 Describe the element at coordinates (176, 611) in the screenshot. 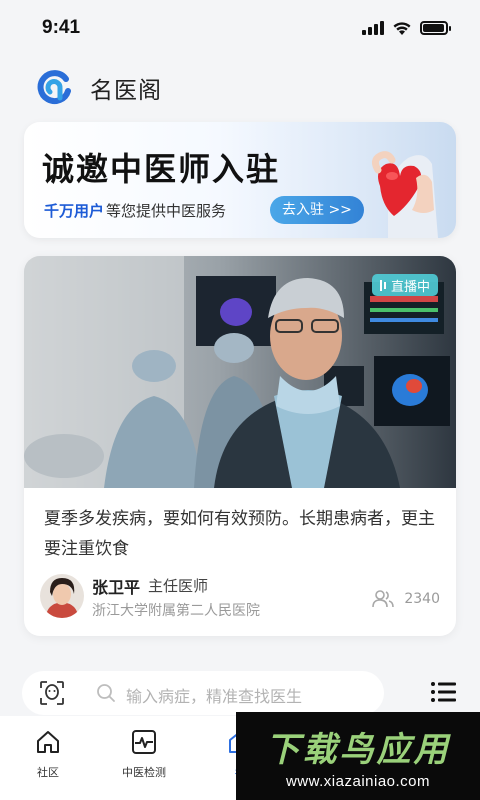

I see `doctor-hospital: 浙江大学附属第二人民医院` at that location.